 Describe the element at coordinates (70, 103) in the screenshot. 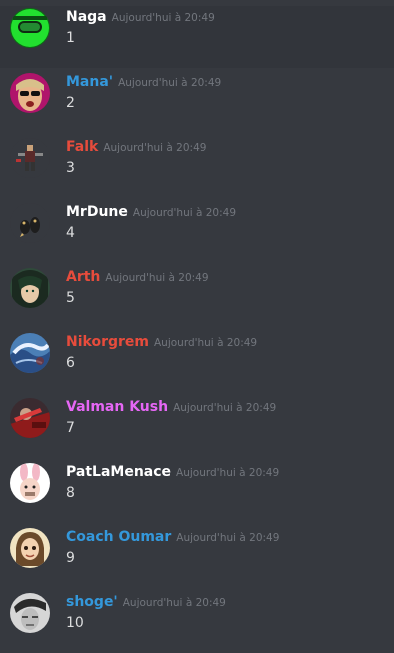

I see `message-content: 2` at that location.